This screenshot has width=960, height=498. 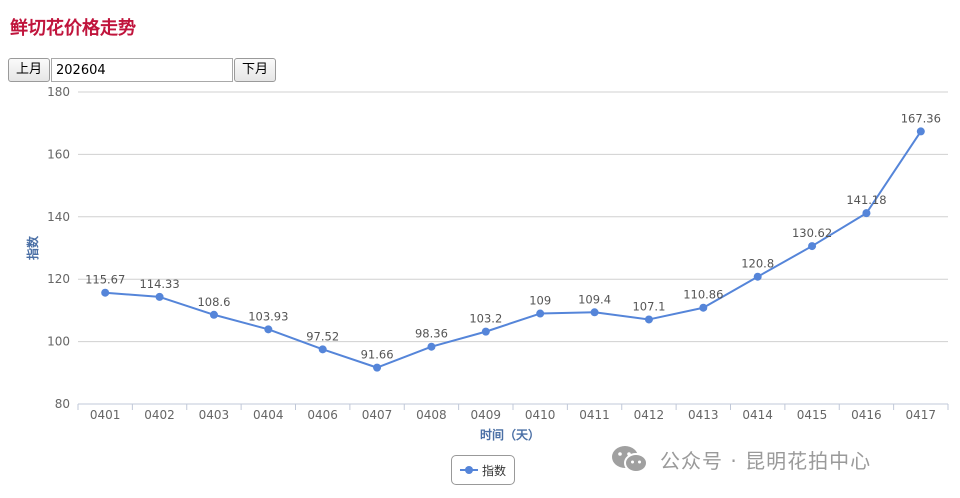 I want to click on data-label: 107.1, so click(x=648, y=306).